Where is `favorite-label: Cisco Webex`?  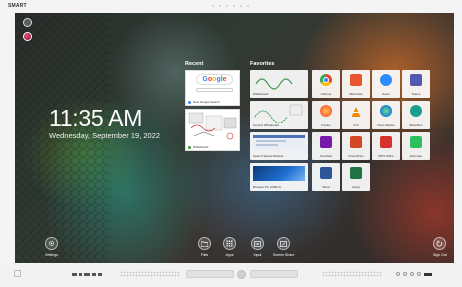 favorite-label: Cisco Webex is located at coordinates (386, 125).